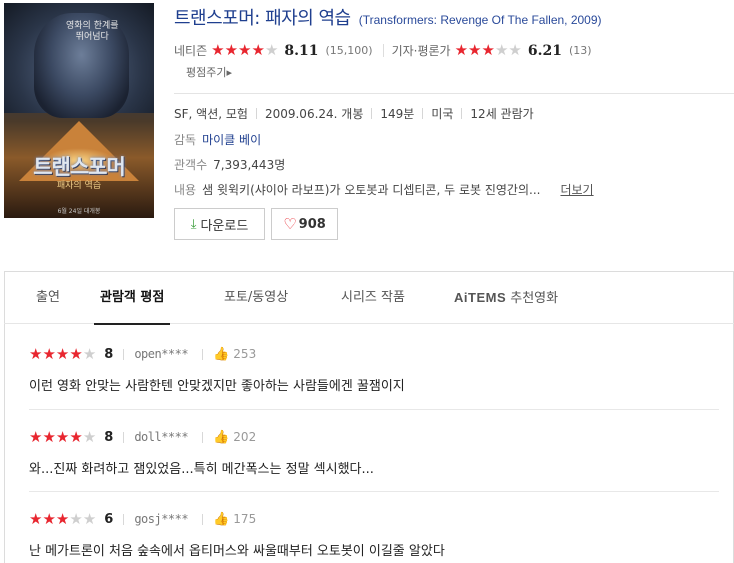 This screenshot has height=563, width=734. Describe the element at coordinates (301, 50) in the screenshot. I see `netizen-score: 8.11` at that location.